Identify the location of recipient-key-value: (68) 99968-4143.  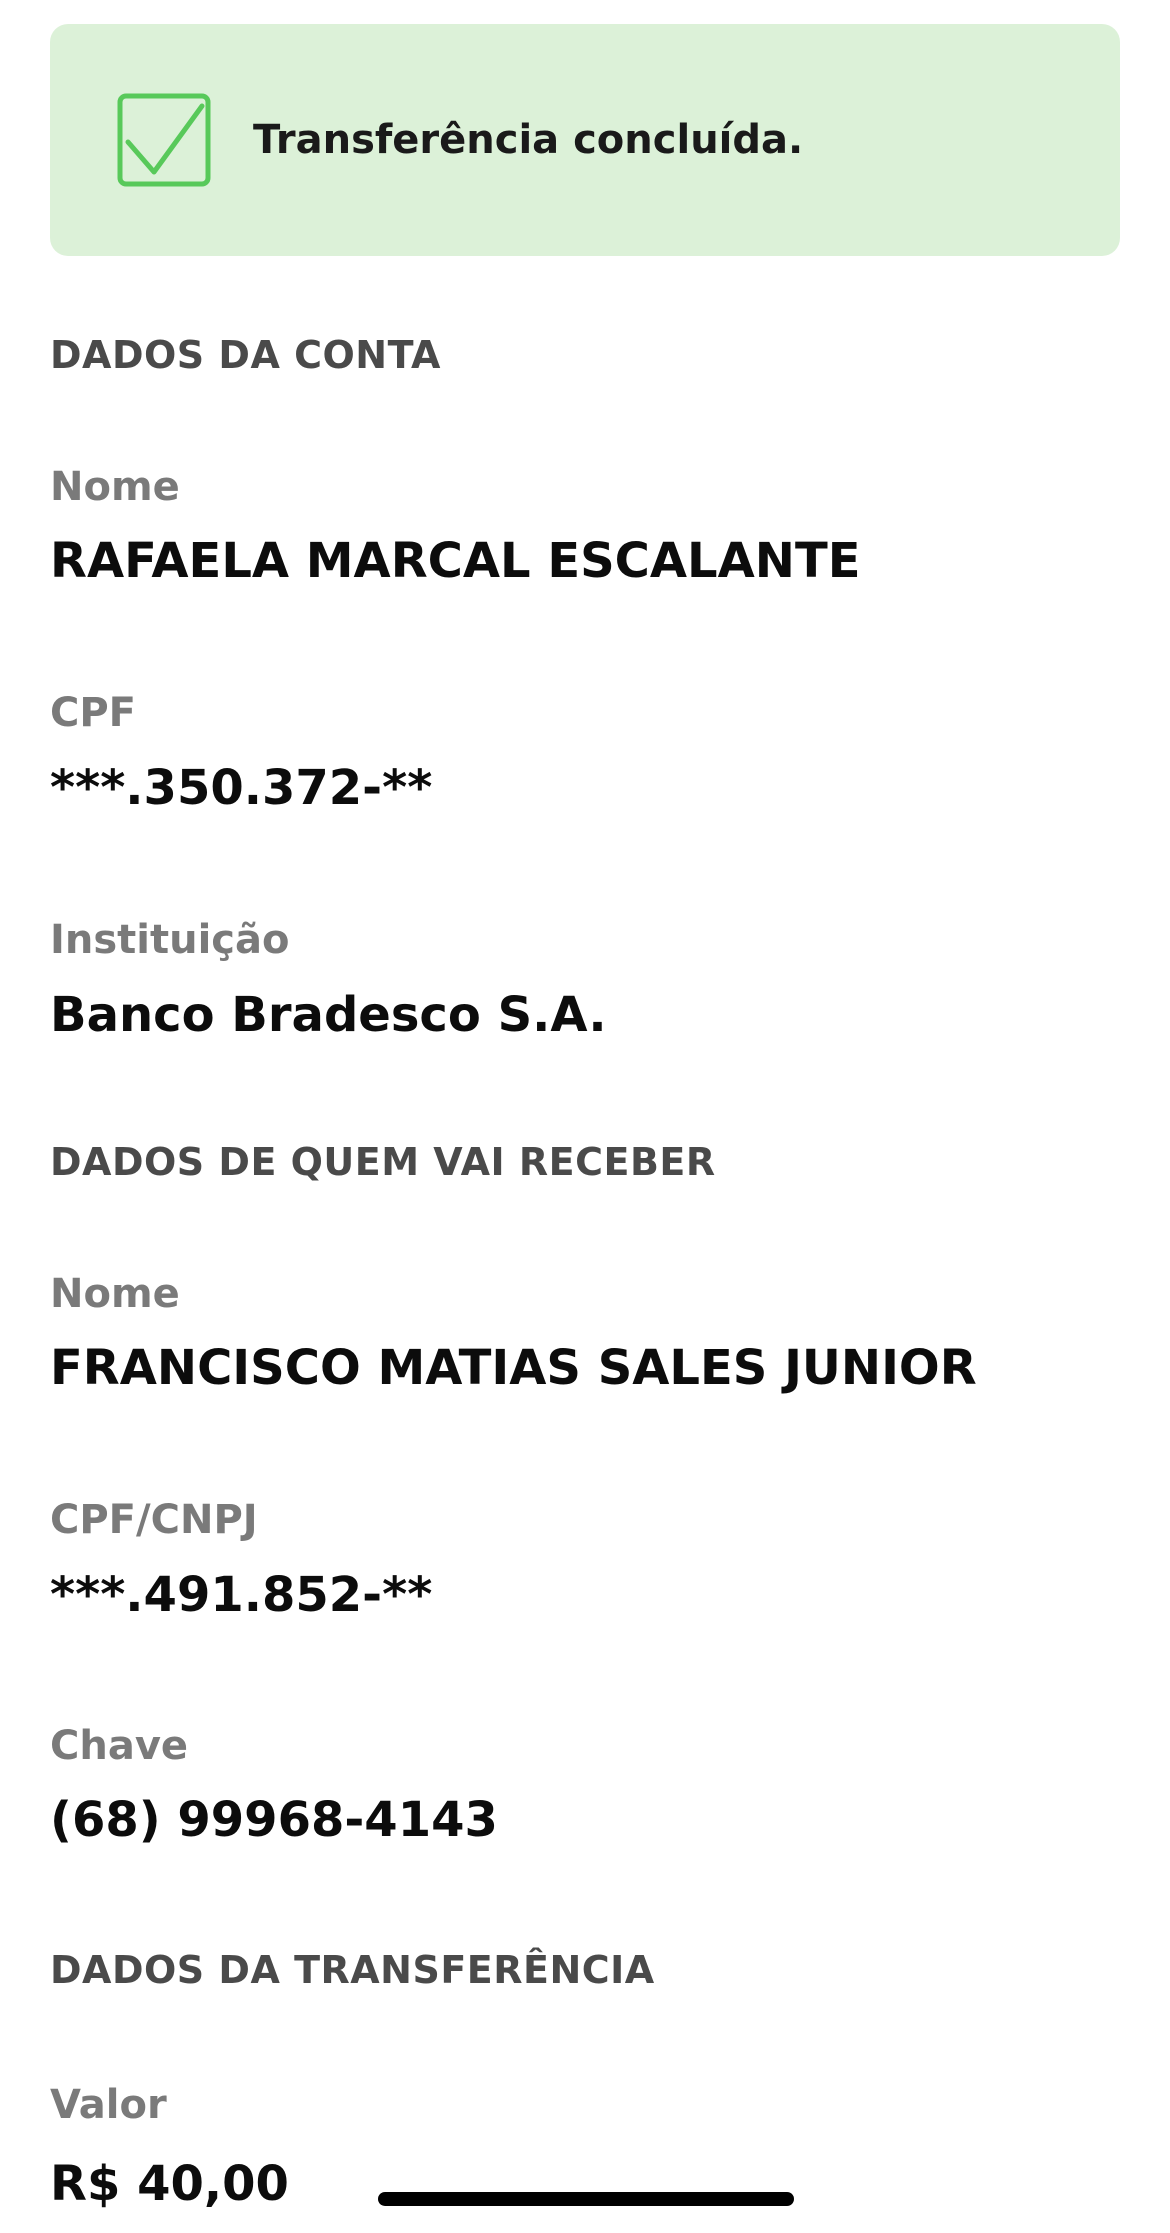
(274, 1820).